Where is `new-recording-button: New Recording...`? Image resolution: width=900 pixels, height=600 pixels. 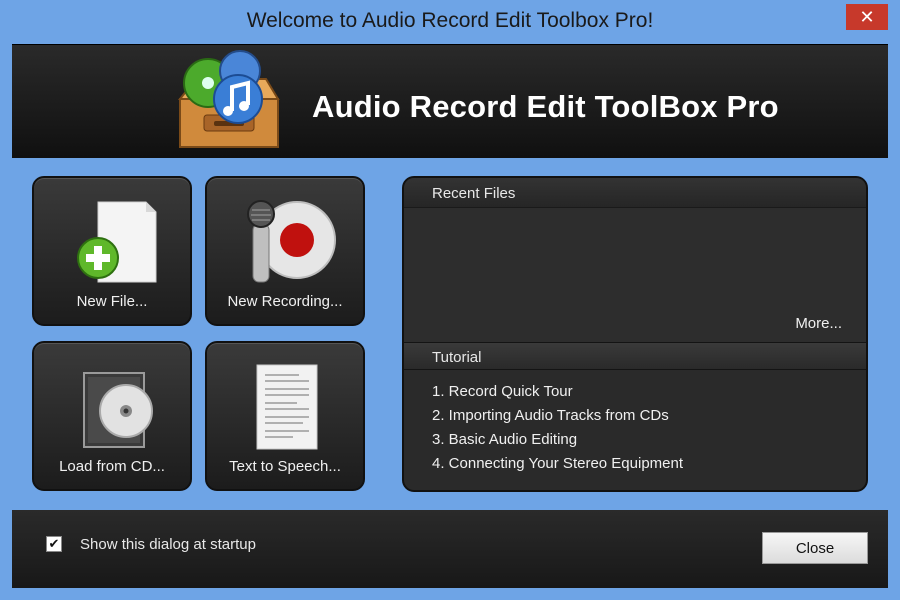
new-recording-button: New Recording... is located at coordinates (285, 251).